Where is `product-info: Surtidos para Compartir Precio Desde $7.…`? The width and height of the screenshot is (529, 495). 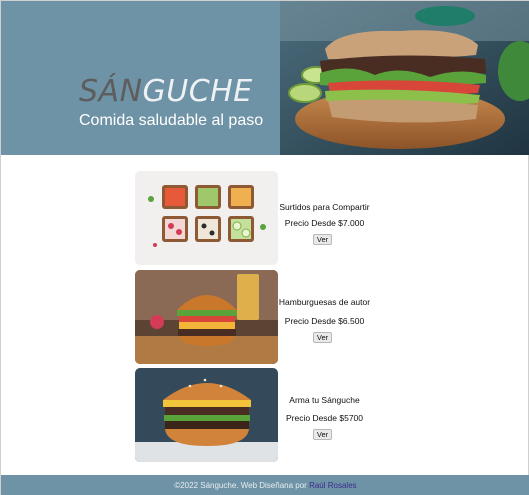
product-info: Surtidos para Compartir Precio Desde $7.… is located at coordinates (324, 218).